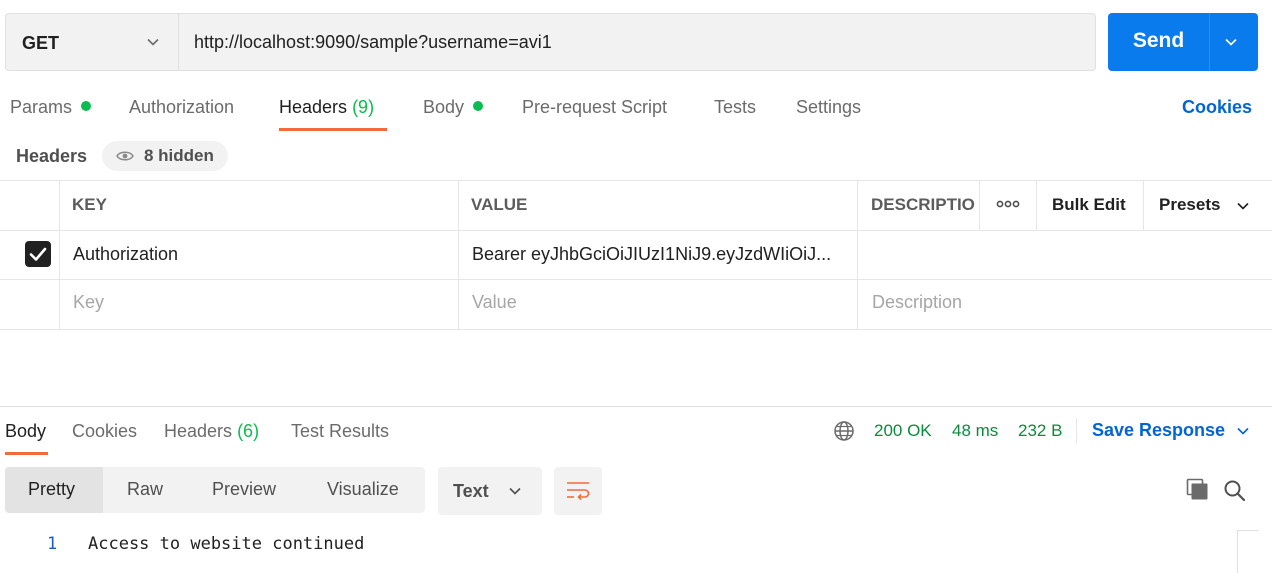  I want to click on headers-section-title: Headers, so click(52, 156).